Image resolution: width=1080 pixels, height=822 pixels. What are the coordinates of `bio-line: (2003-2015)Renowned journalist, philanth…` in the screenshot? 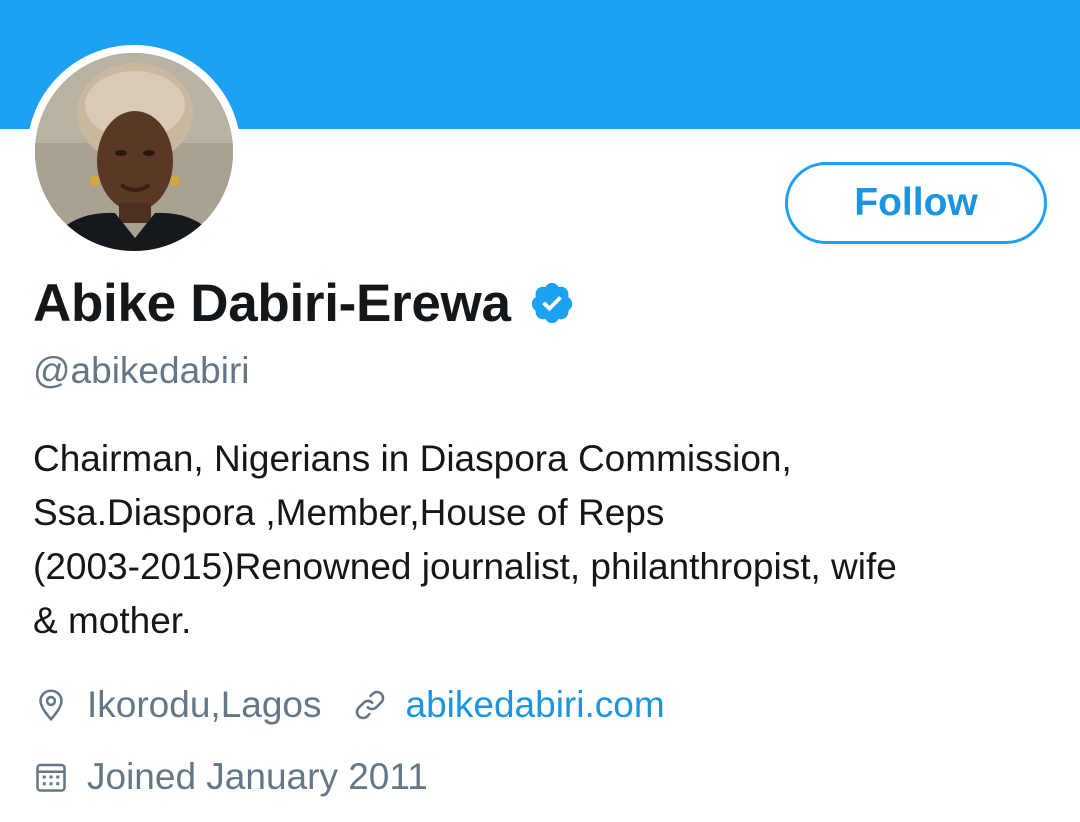 It's located at (465, 566).